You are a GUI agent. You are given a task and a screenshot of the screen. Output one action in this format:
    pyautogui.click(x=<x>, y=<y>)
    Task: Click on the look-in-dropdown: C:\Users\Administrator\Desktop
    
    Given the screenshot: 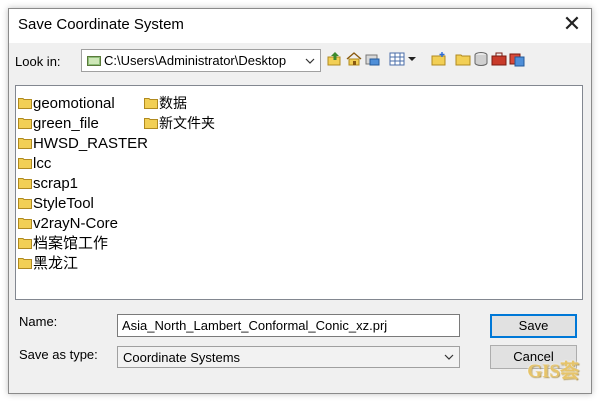 What is the action you would take?
    pyautogui.click(x=201, y=60)
    